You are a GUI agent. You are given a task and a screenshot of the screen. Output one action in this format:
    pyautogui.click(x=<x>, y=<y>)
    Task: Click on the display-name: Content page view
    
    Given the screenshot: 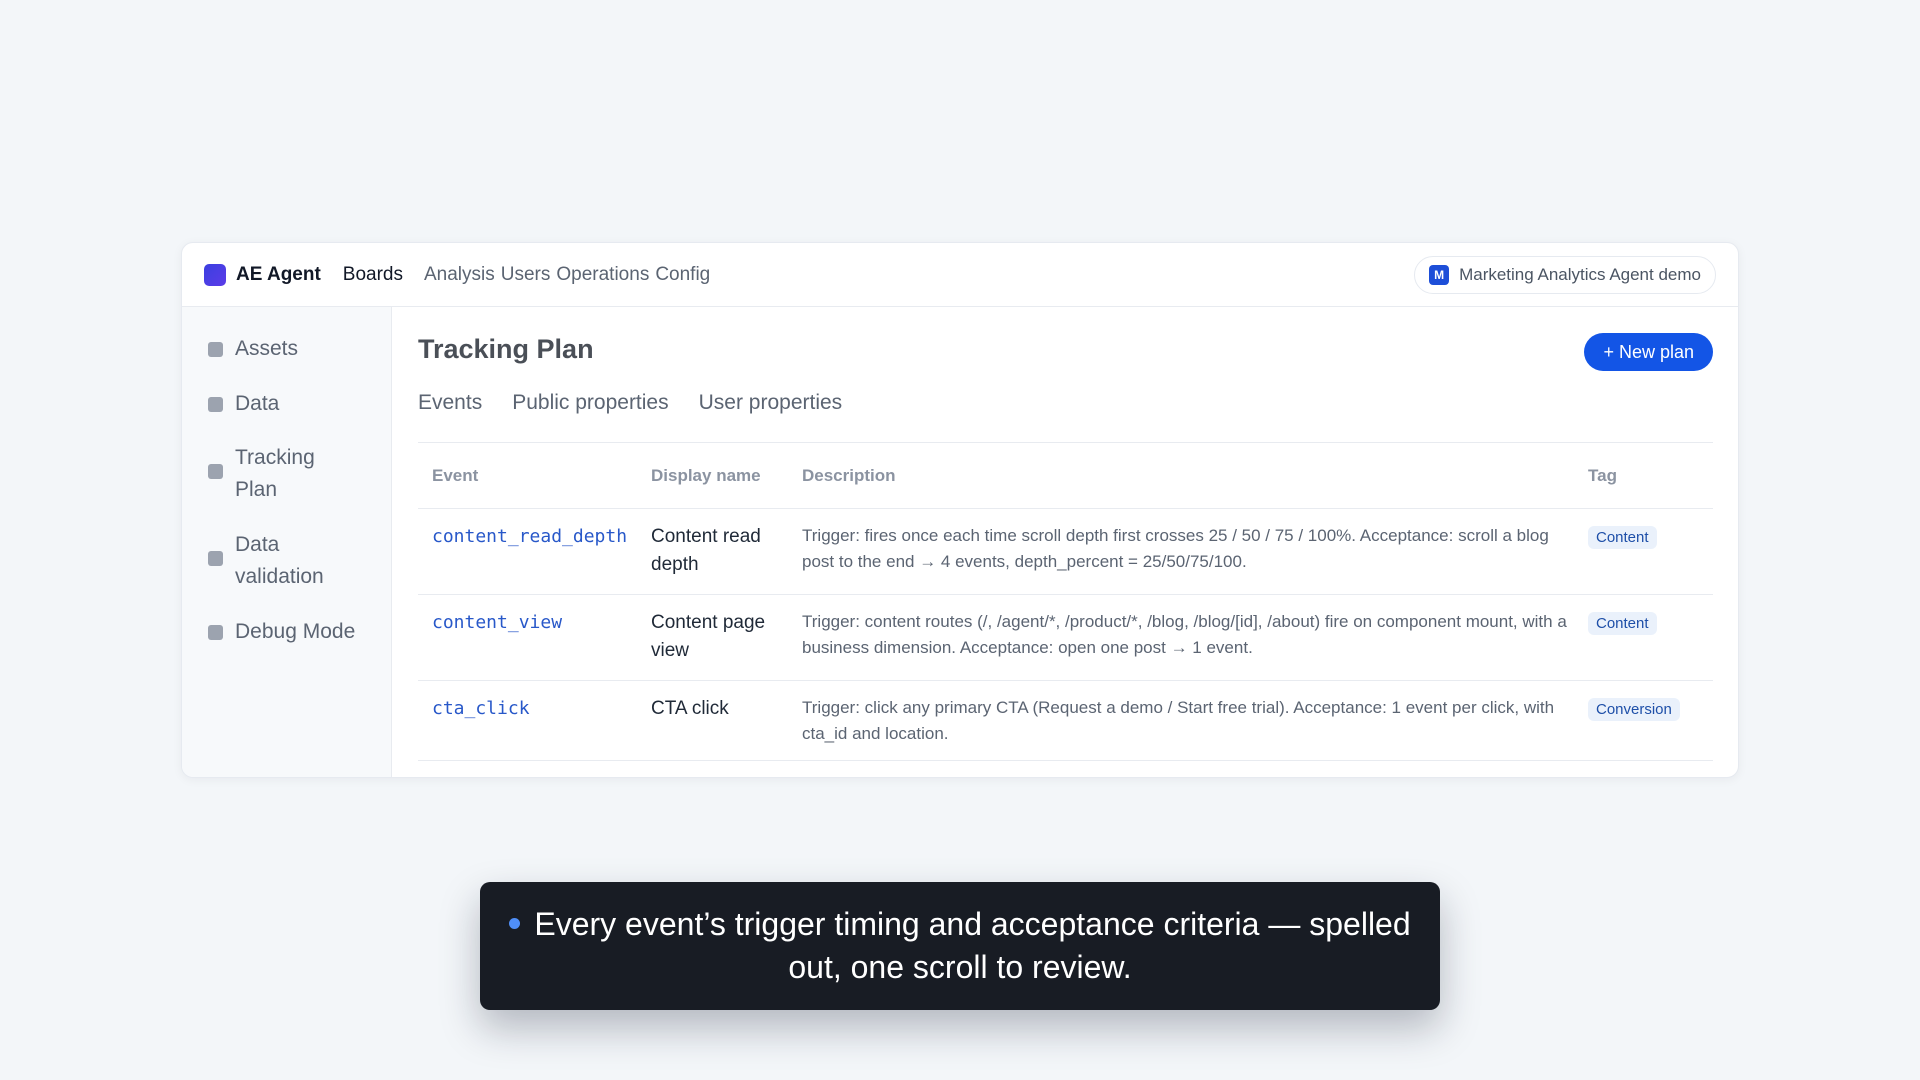 What is the action you would take?
    pyautogui.click(x=708, y=636)
    